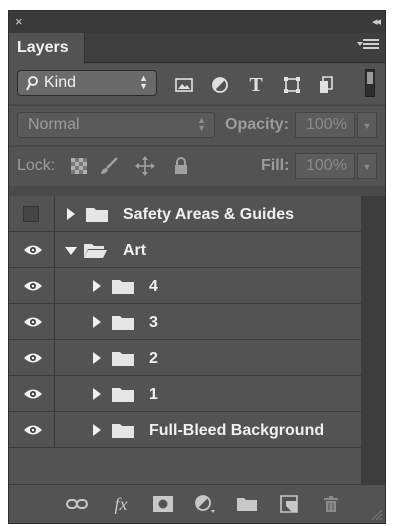  I want to click on layer-name: 1, so click(153, 394).